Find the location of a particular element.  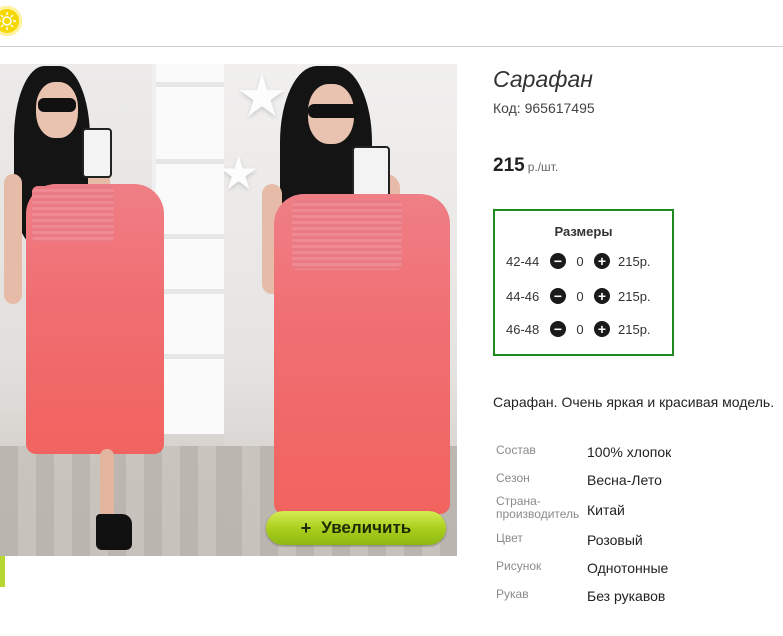

sizes-header: Размеры is located at coordinates (583, 231).